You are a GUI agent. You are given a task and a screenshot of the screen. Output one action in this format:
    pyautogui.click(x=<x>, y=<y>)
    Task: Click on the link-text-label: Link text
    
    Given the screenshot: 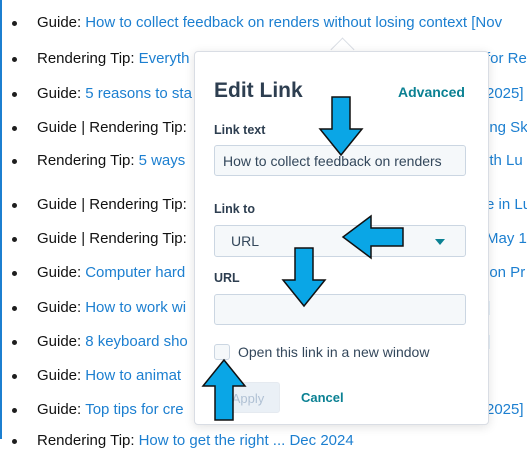 What is the action you would take?
    pyautogui.click(x=240, y=130)
    